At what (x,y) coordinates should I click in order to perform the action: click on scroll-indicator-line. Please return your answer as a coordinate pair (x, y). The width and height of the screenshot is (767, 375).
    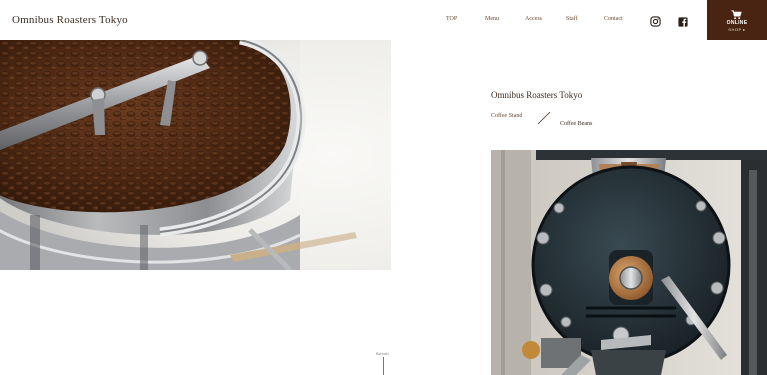
    Looking at the image, I should click on (383, 366).